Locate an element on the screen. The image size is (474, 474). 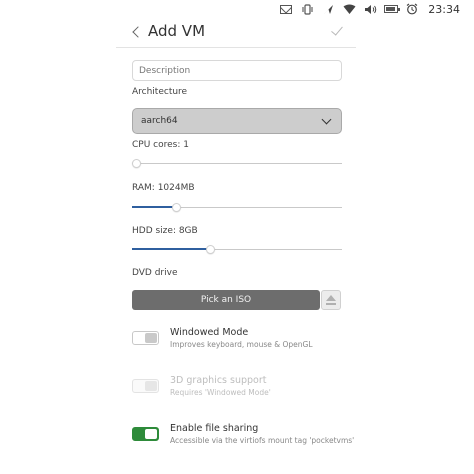
page-header: Add VM is located at coordinates (236, 33).